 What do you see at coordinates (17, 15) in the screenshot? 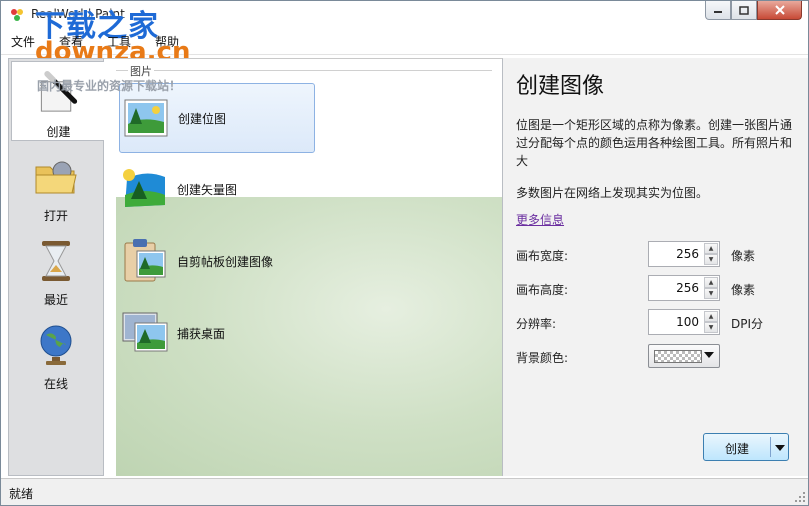
I see `app-logo-icon` at bounding box center [17, 15].